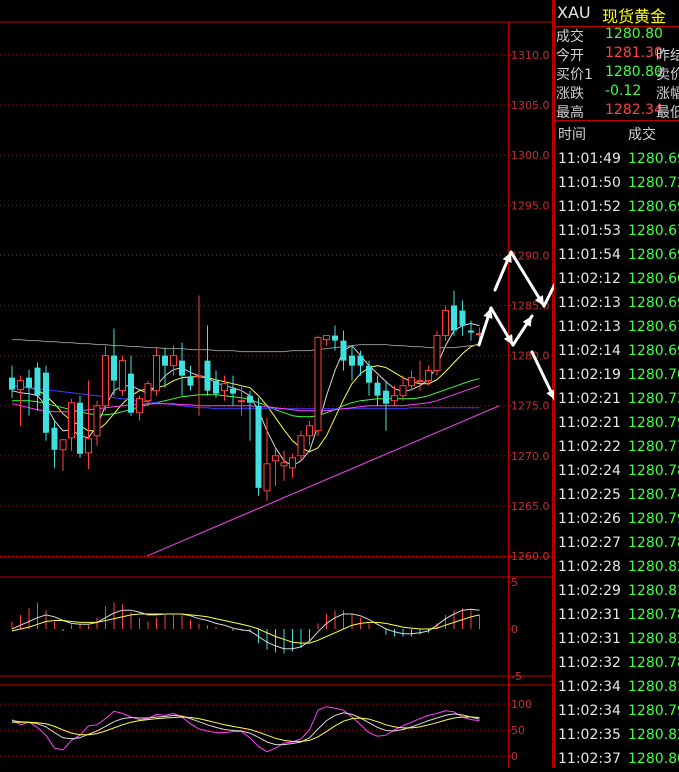 The width and height of the screenshot is (679, 772). I want to click on tick-price: 1280.69, so click(653, 159).